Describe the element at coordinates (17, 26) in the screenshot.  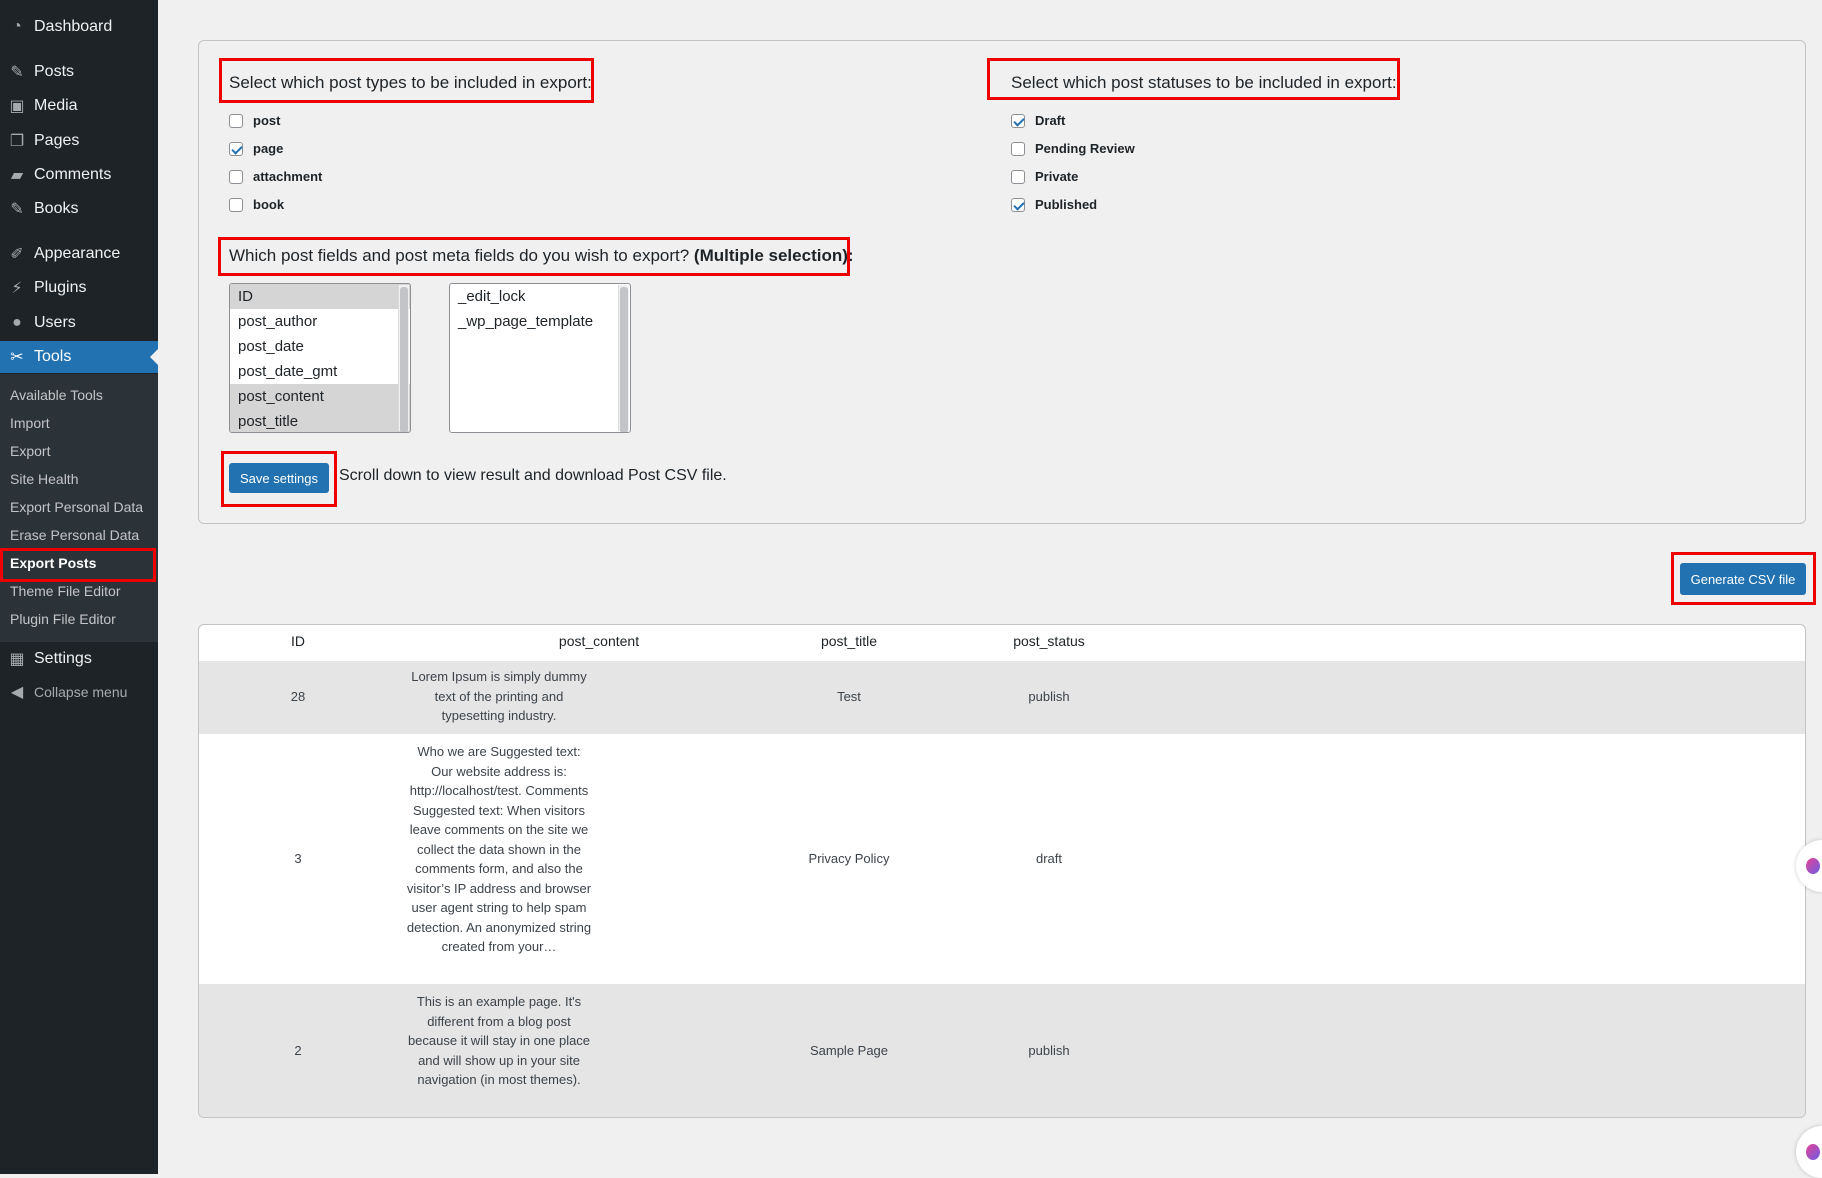
I see `dashboard-icon: ◔` at that location.